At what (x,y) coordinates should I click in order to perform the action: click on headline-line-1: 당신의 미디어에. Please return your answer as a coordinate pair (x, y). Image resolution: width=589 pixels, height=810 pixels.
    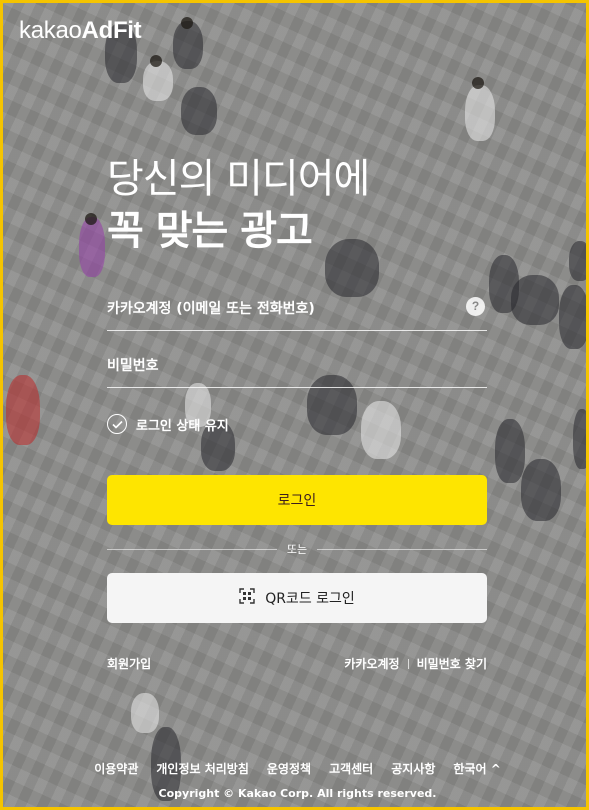
    Looking at the image, I should click on (238, 179).